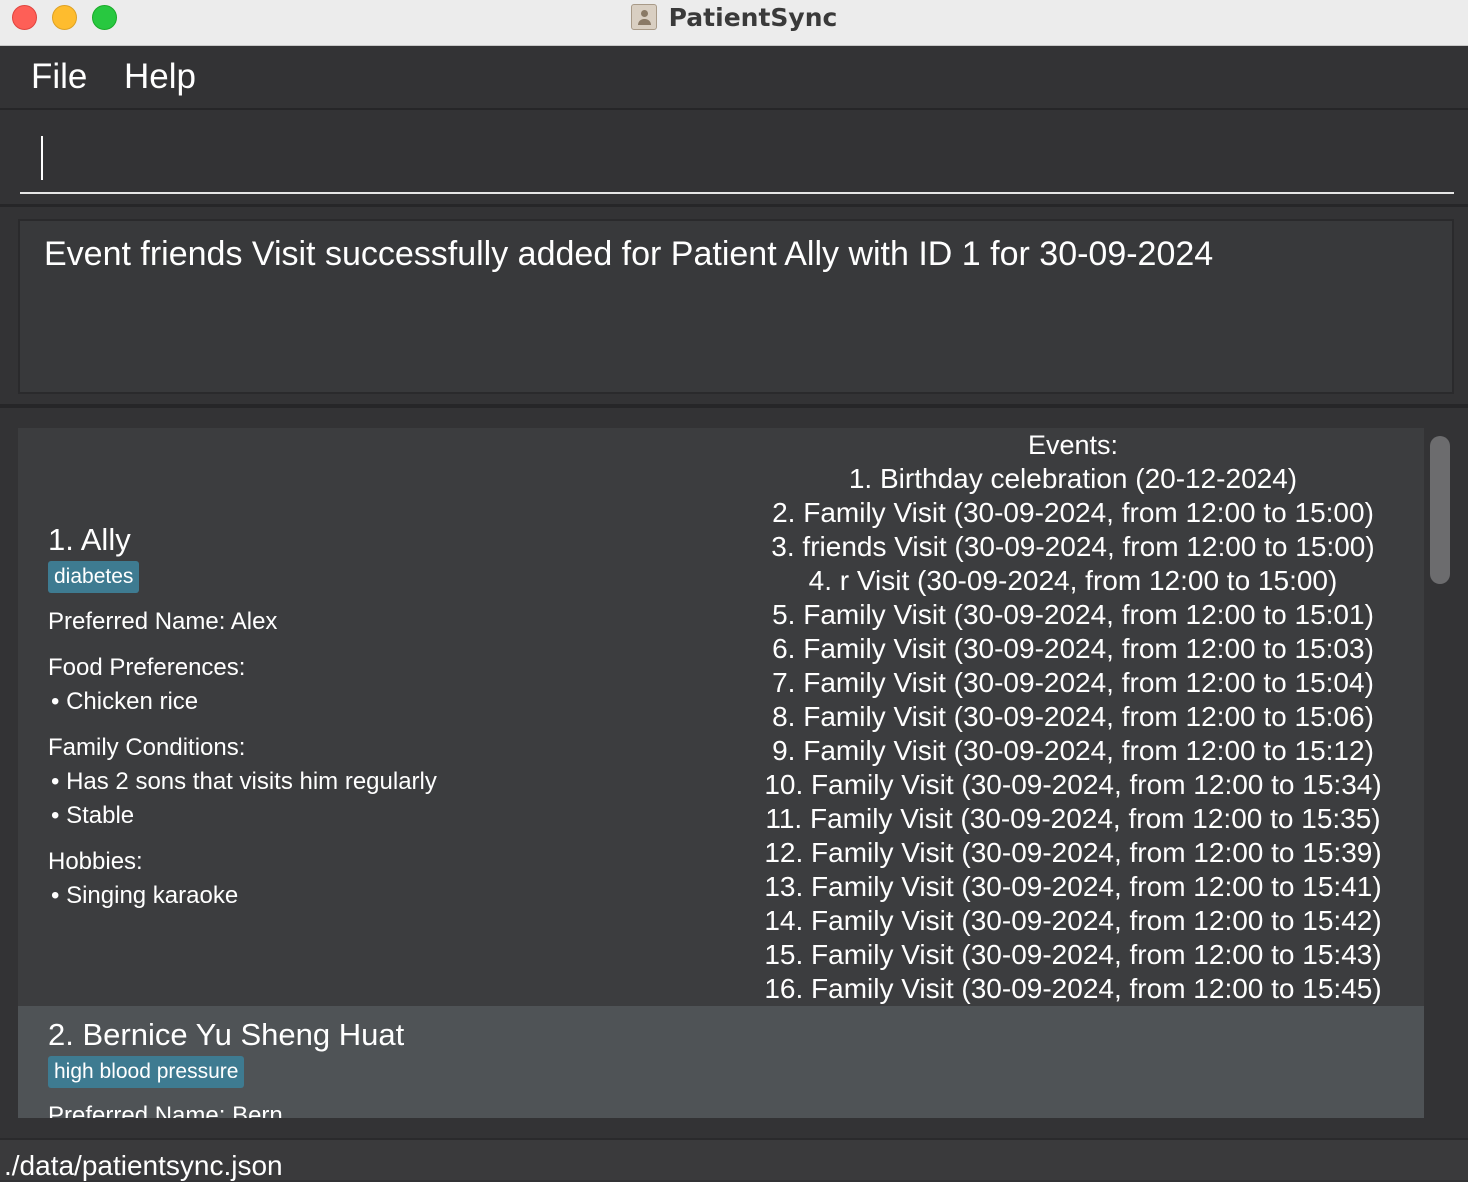 This screenshot has height=1182, width=1468. Describe the element at coordinates (143, 1165) in the screenshot. I see `data-file-path: ./data/patientsync.json` at that location.